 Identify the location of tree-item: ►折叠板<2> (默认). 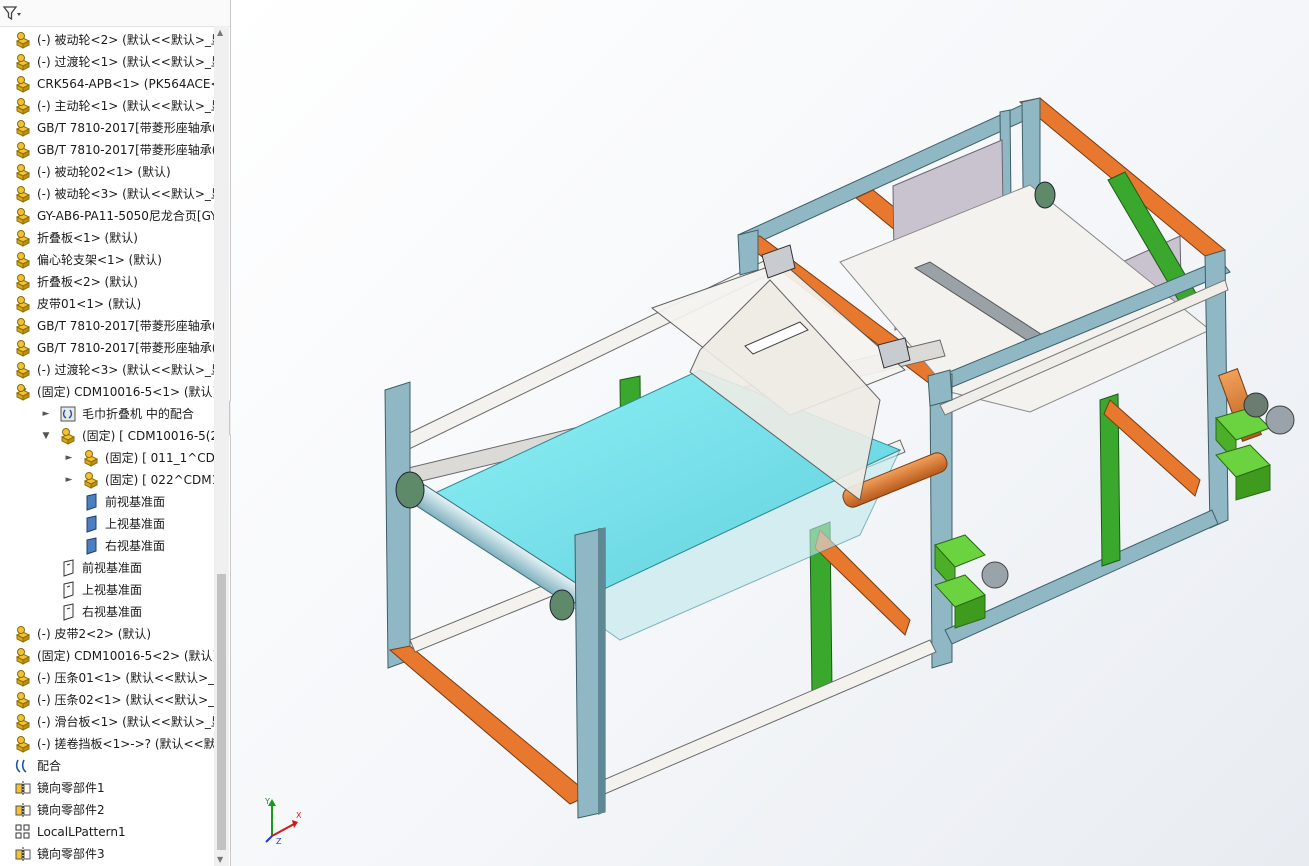
(107, 282).